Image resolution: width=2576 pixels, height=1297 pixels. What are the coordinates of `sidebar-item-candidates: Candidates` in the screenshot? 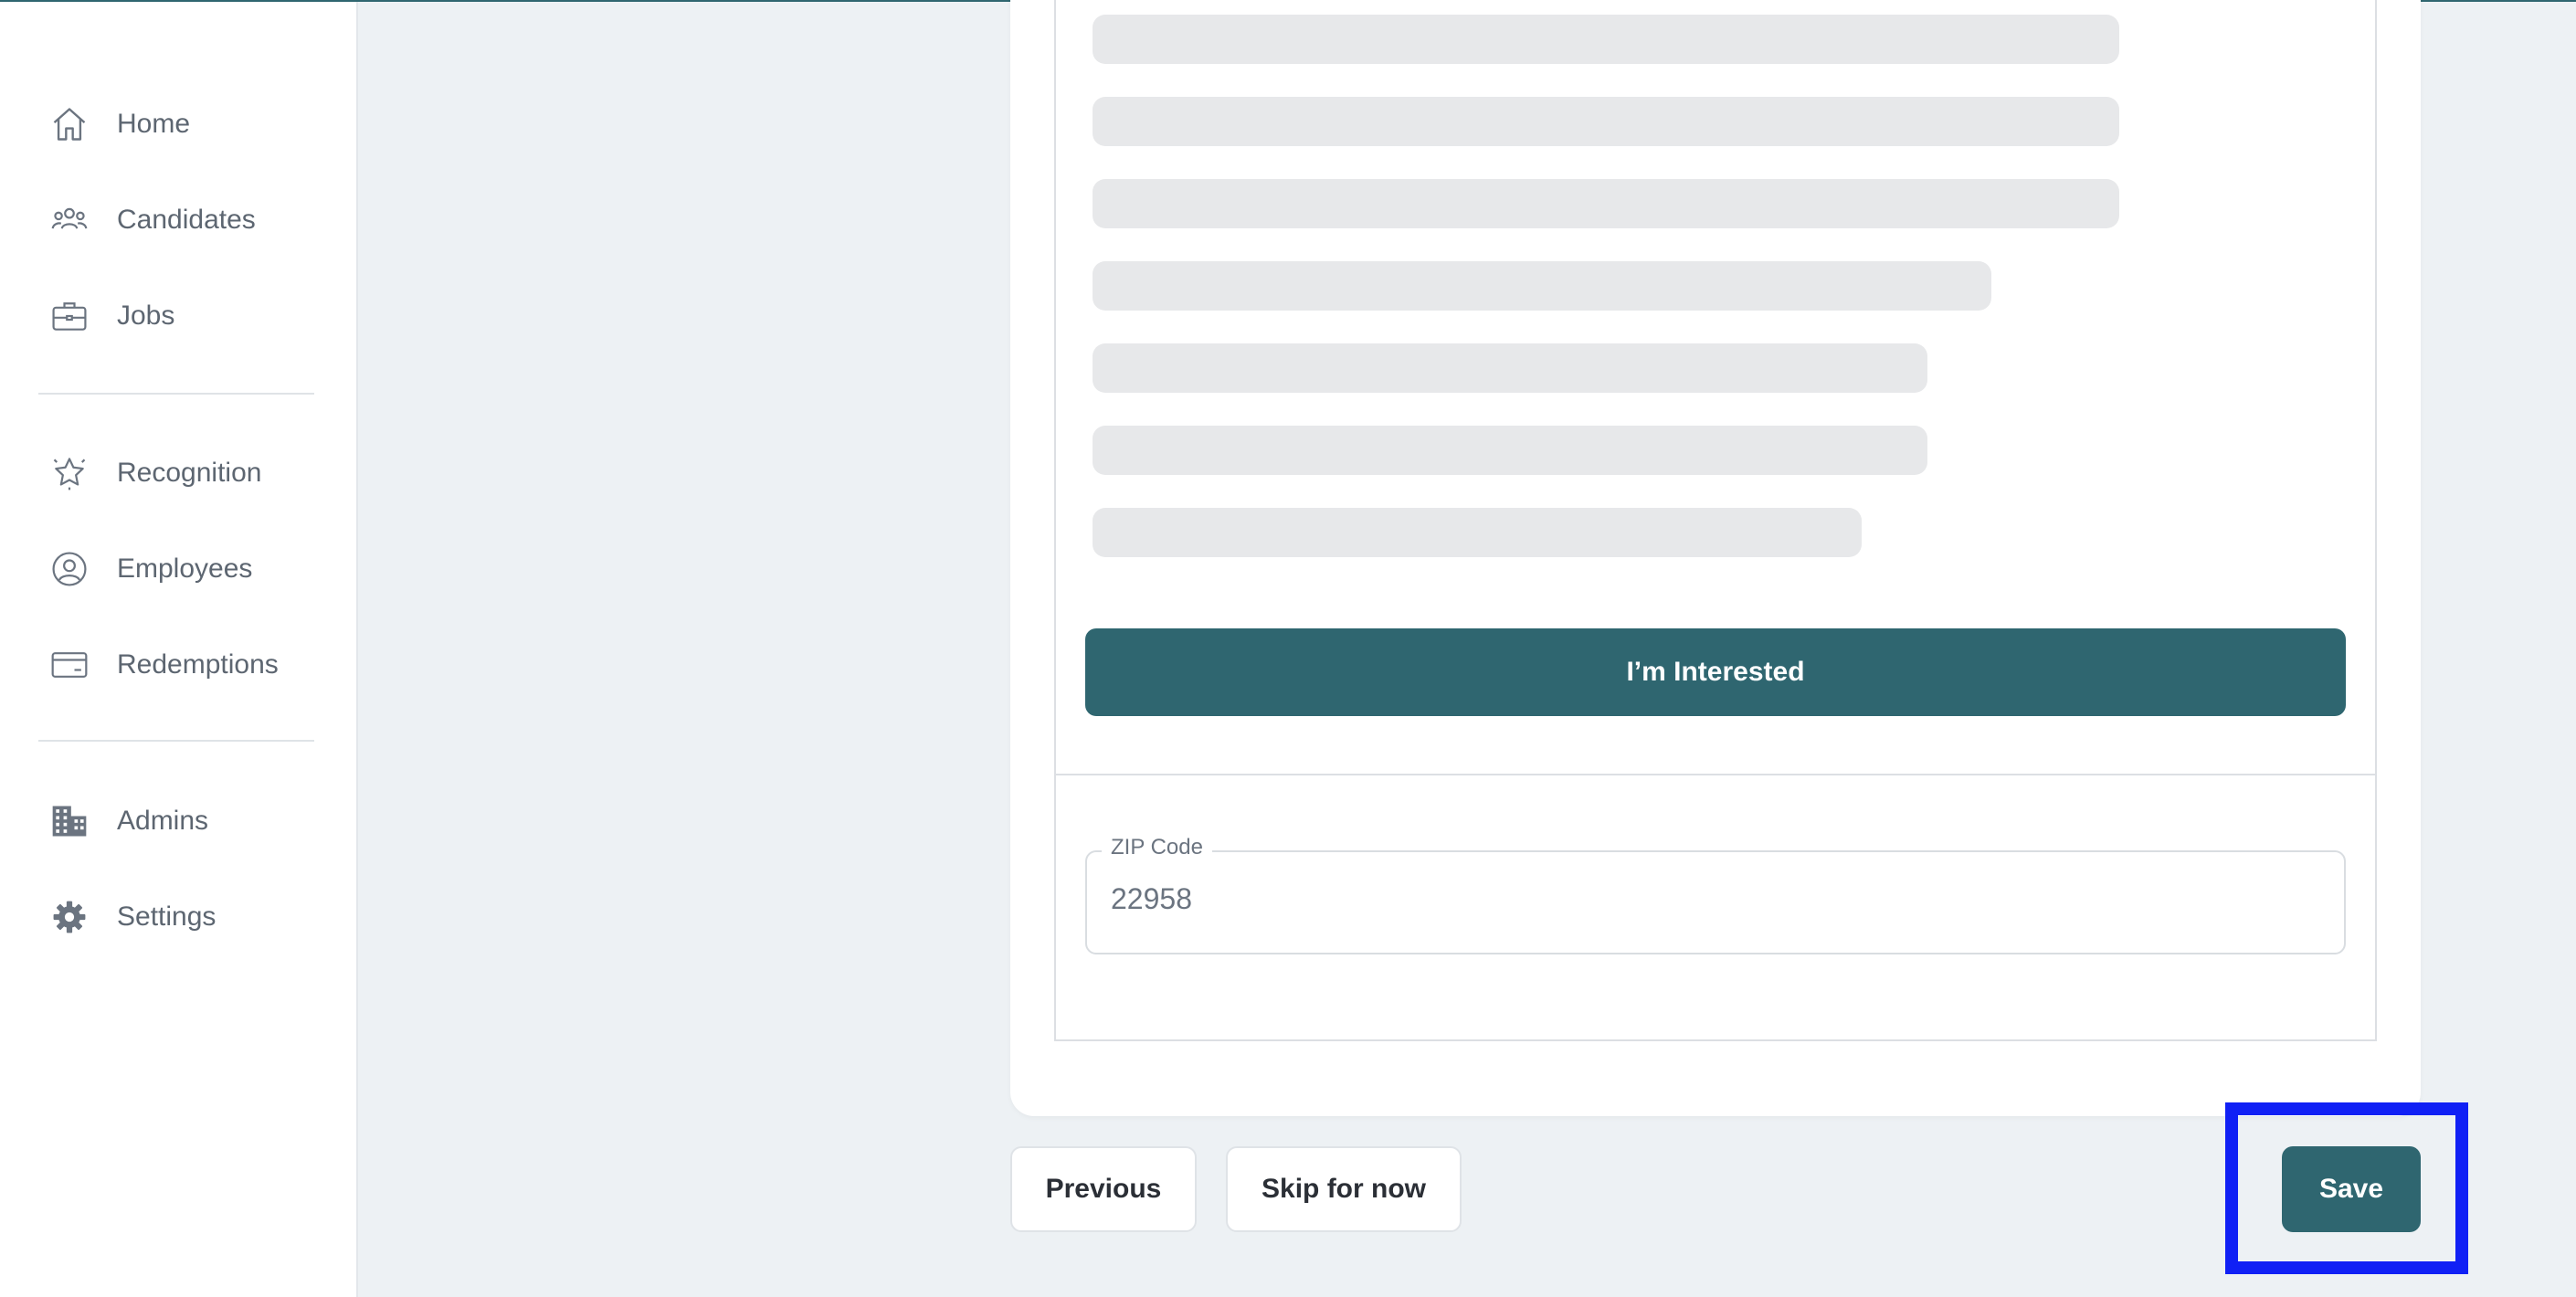 It's located at (194, 220).